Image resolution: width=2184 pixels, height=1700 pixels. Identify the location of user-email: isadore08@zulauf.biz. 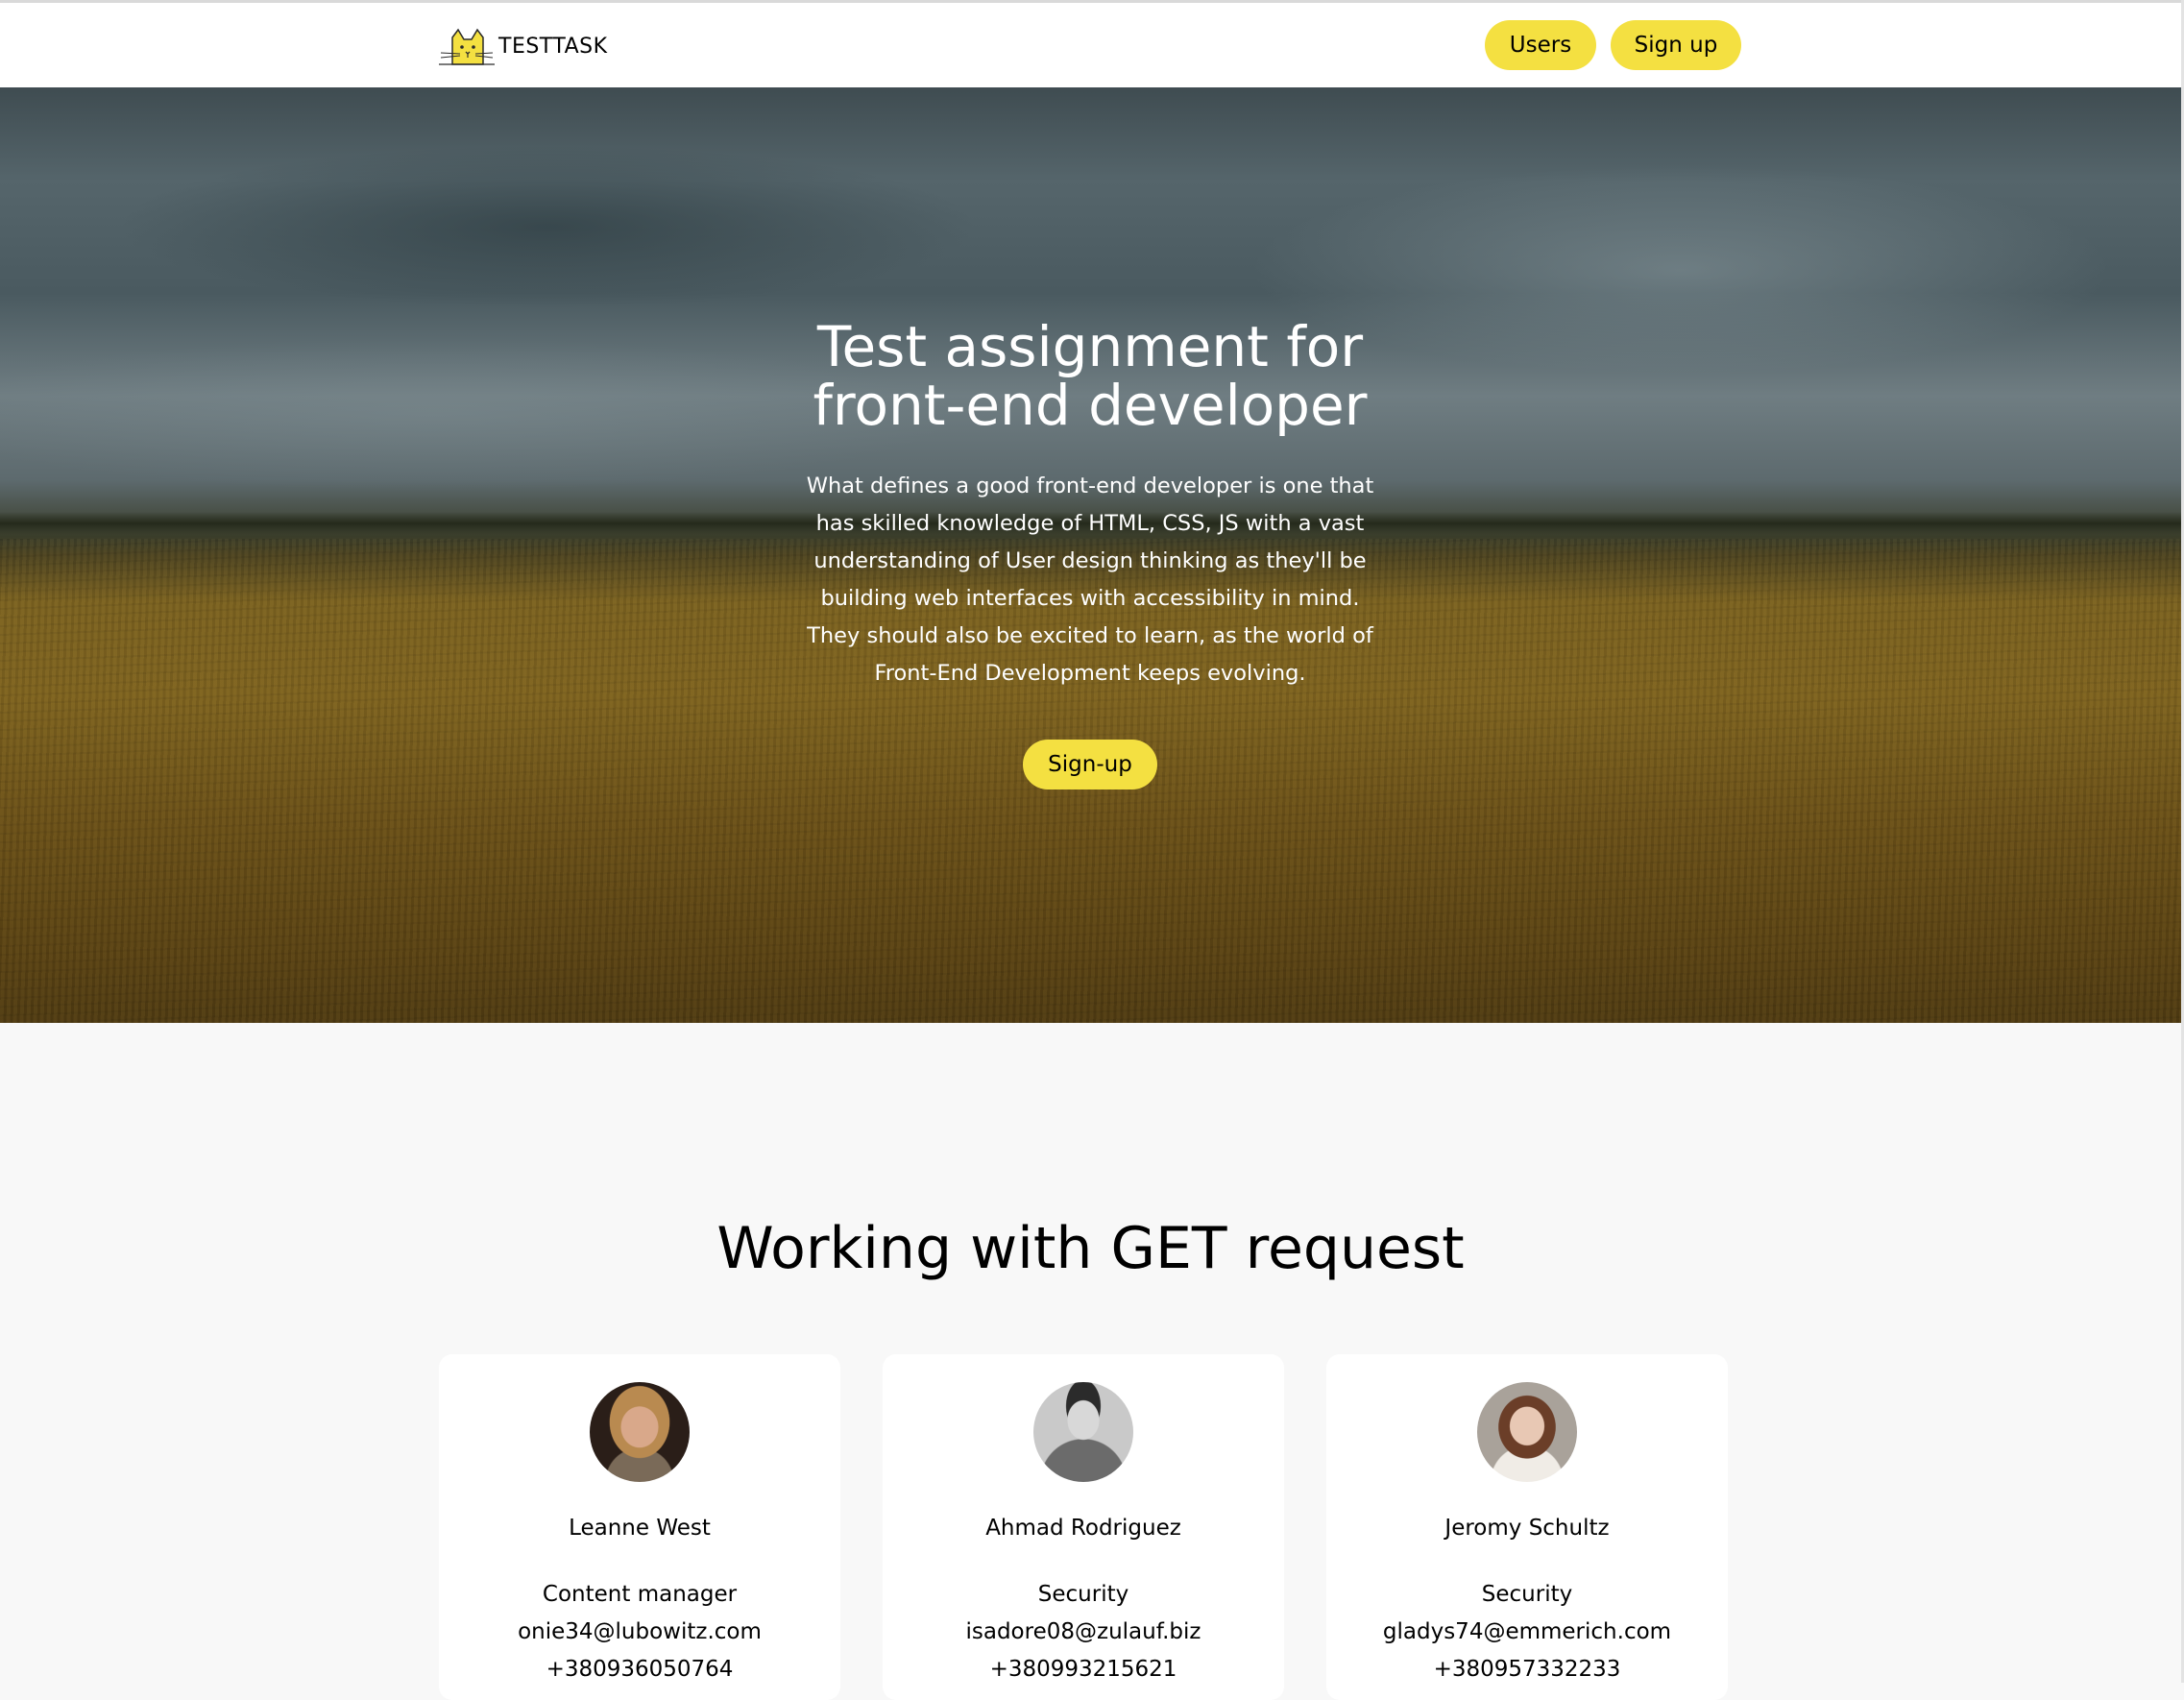
(1083, 1632).